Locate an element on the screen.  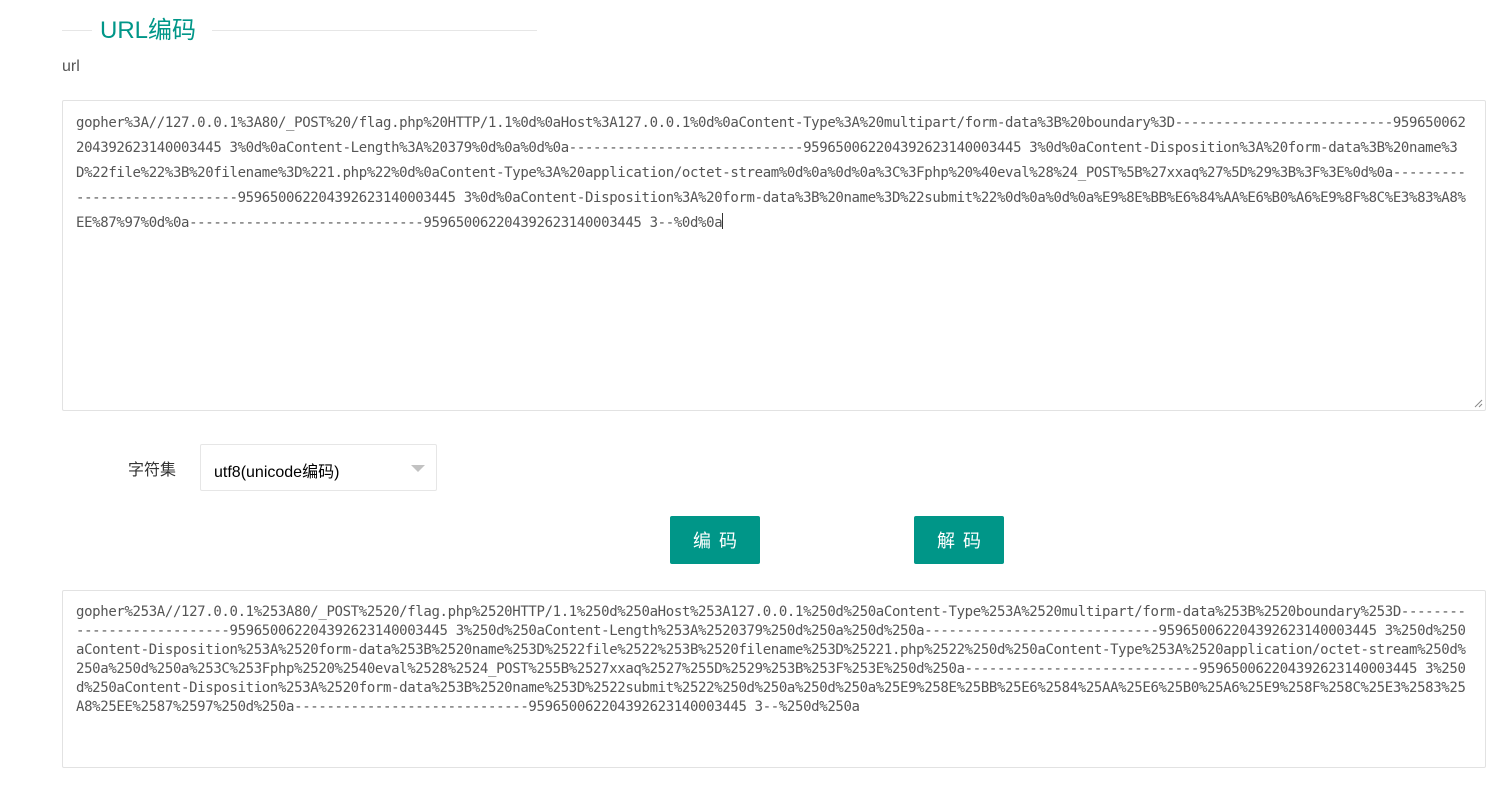
chevron-down-icon is located at coordinates (418, 468).